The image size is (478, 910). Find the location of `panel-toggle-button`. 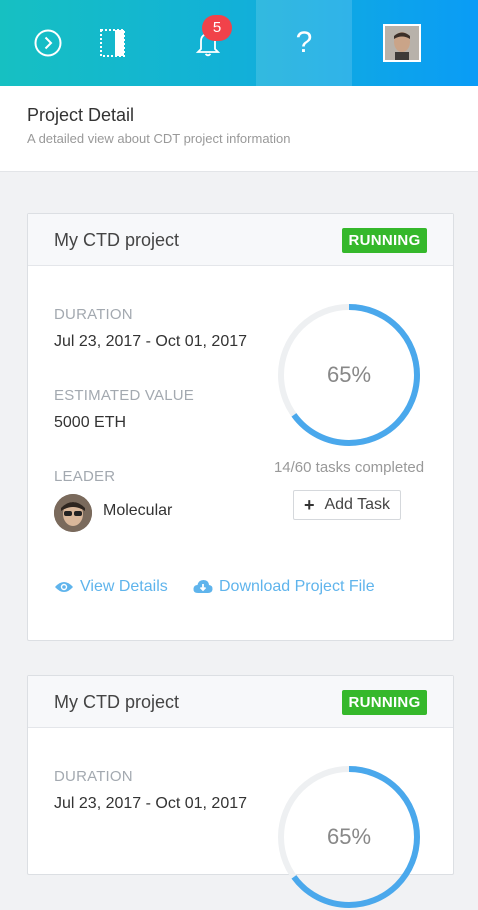

panel-toggle-button is located at coordinates (113, 43).